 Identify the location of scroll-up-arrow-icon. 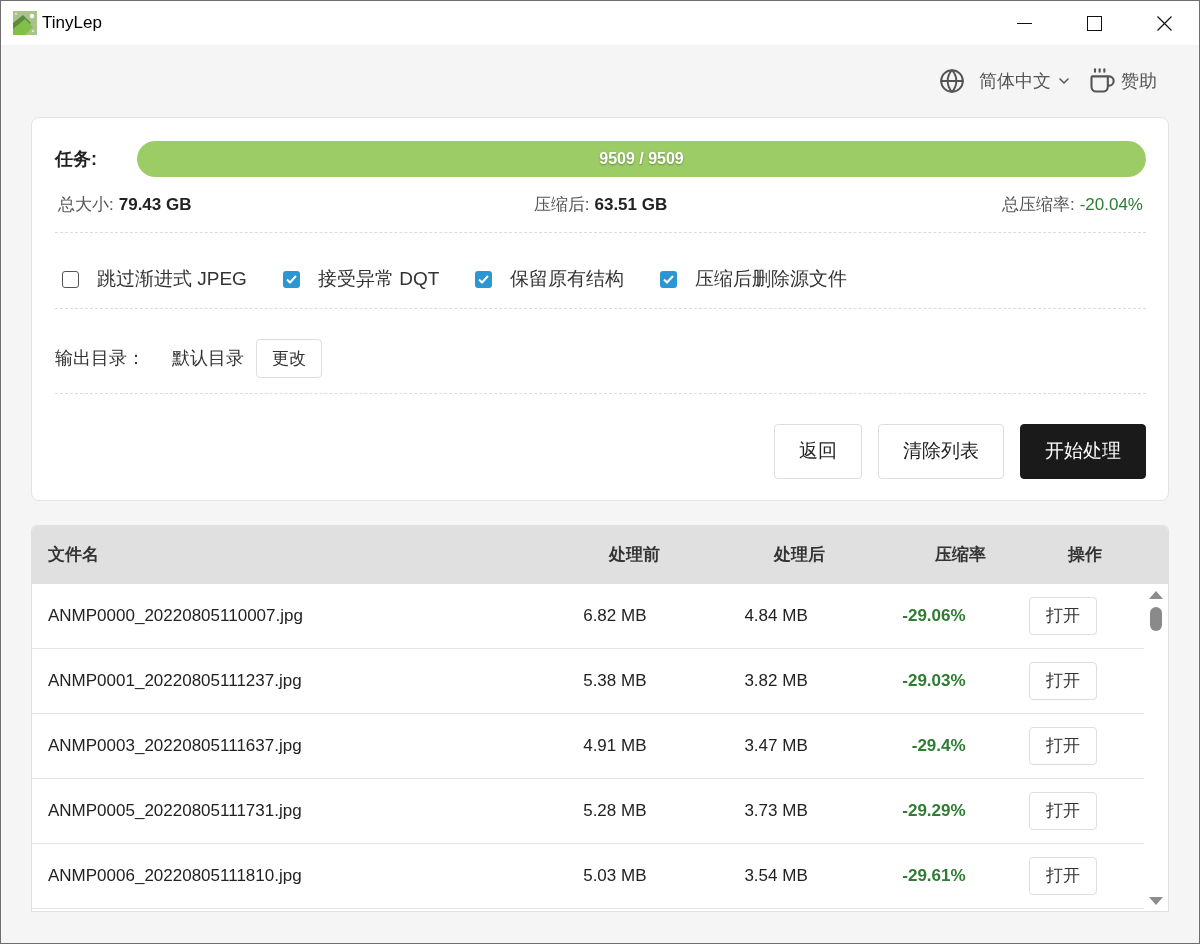
(1156, 595).